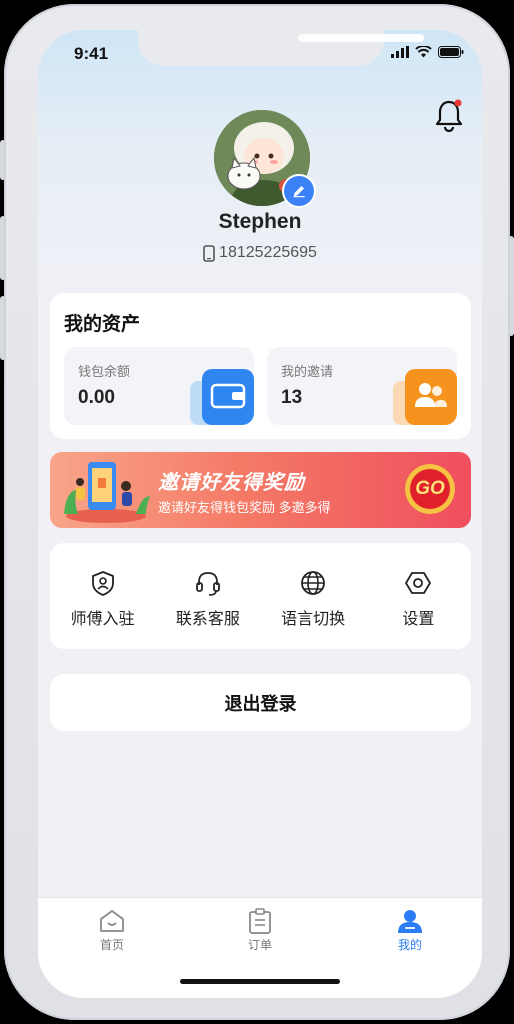  Describe the element at coordinates (260, 221) in the screenshot. I see `username: Stephen` at that location.